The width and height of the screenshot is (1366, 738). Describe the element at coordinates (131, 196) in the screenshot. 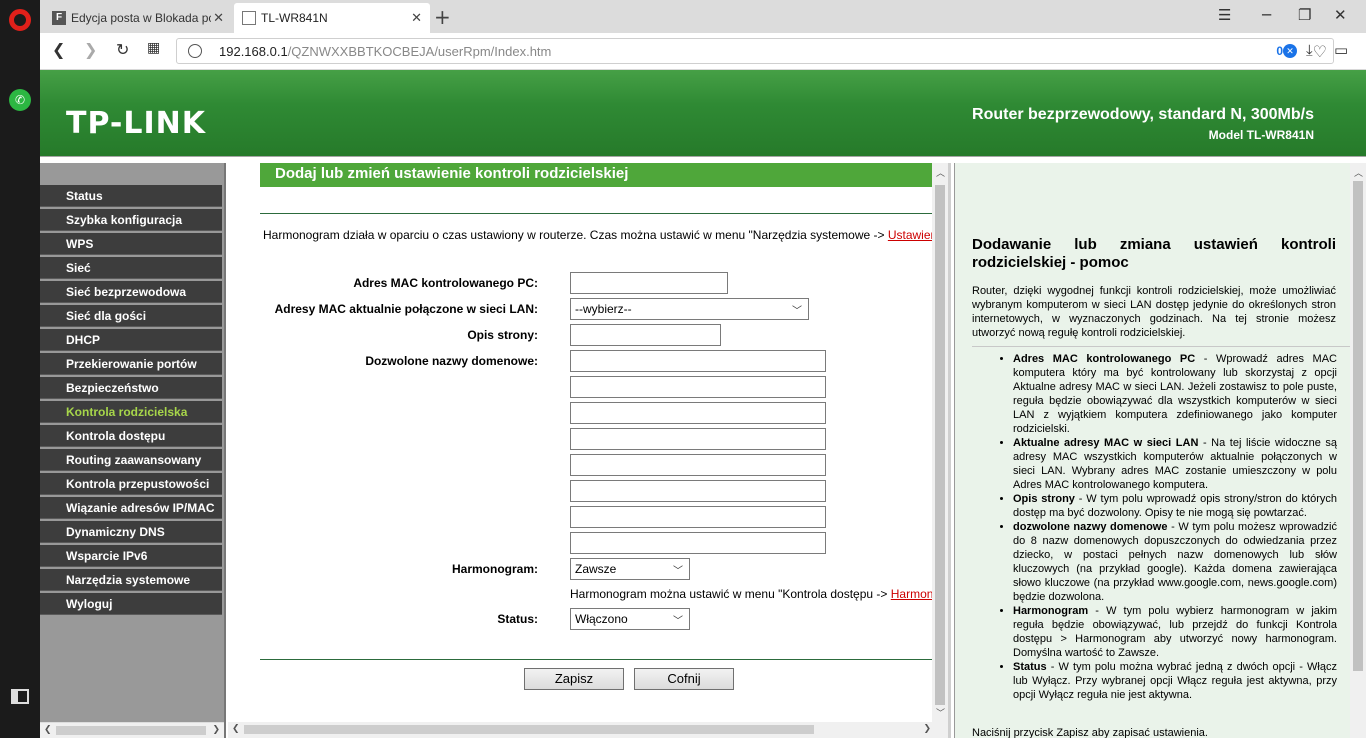

I see `menu-item: Status` at that location.